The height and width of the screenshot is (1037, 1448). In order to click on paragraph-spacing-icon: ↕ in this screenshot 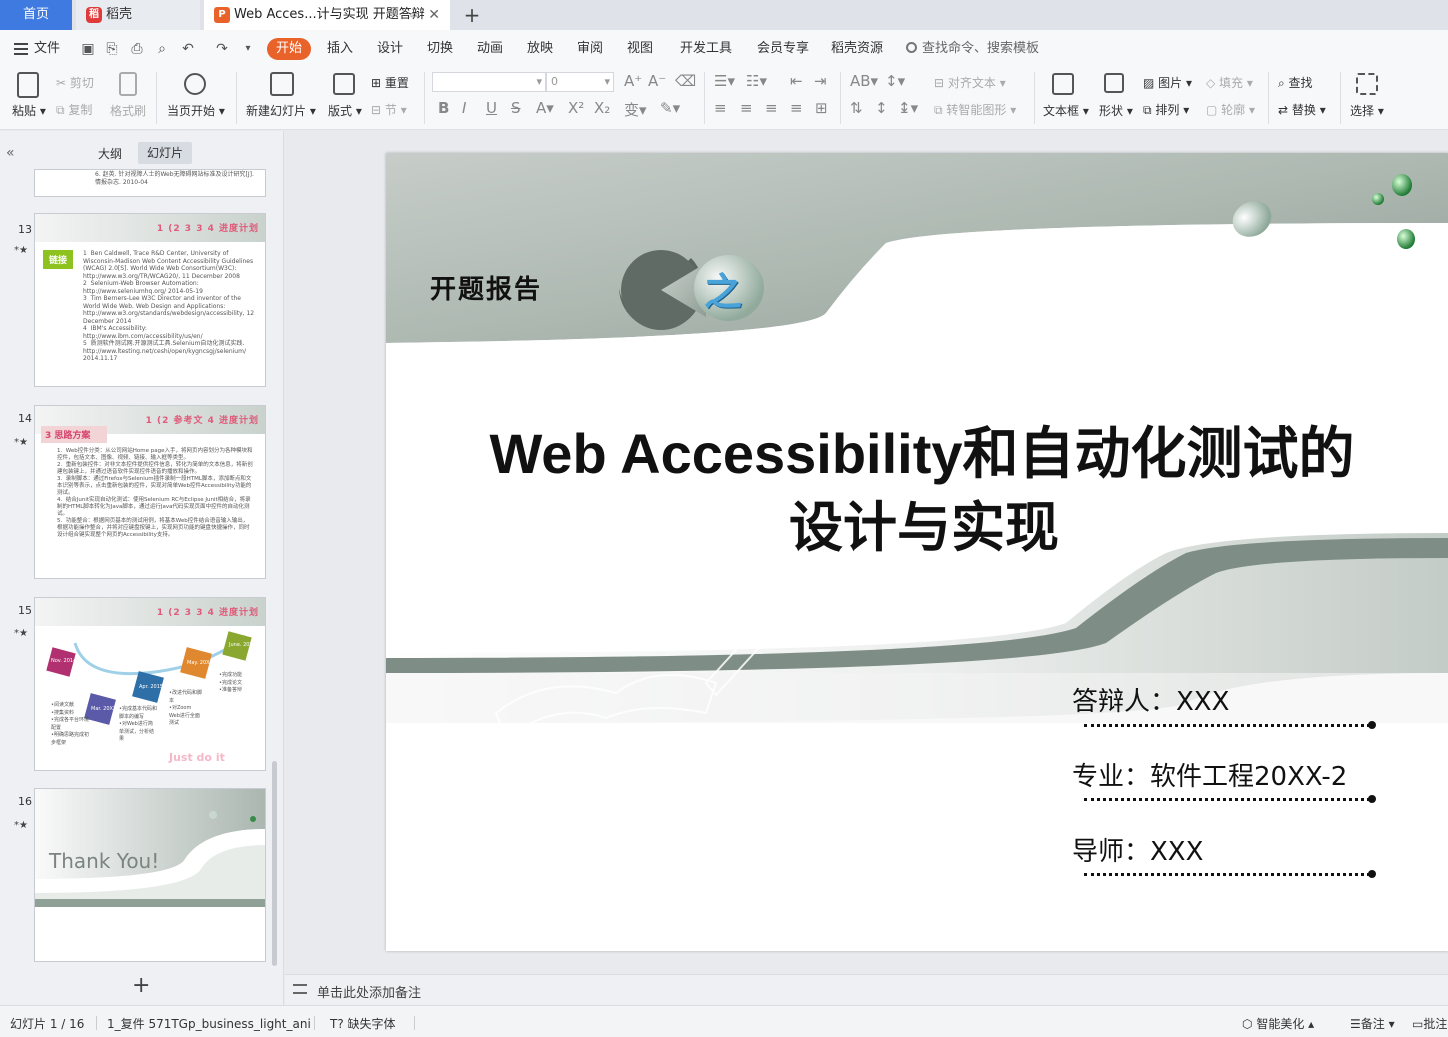, I will do `click(881, 108)`.